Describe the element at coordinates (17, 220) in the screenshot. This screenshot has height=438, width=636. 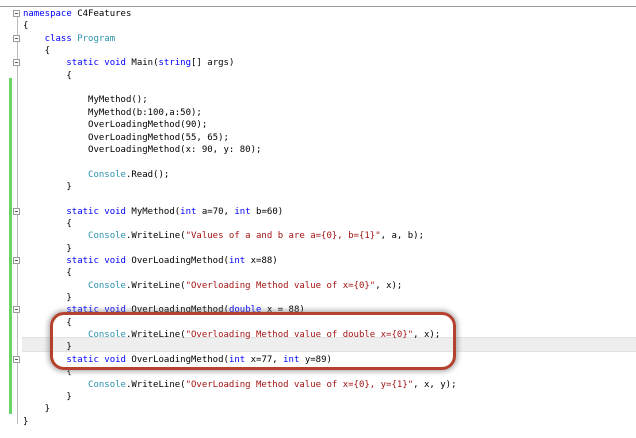
I see `outline-guide` at that location.